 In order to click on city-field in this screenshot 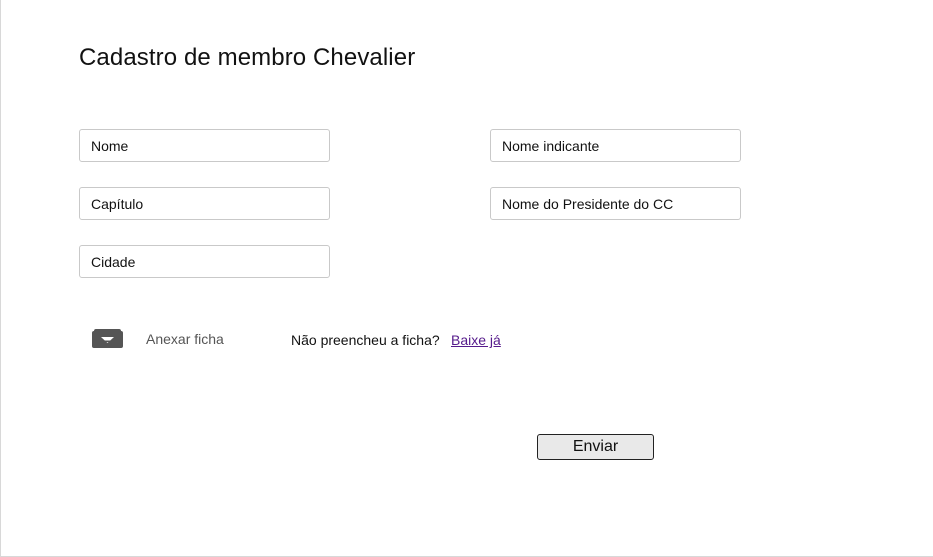, I will do `click(204, 261)`.